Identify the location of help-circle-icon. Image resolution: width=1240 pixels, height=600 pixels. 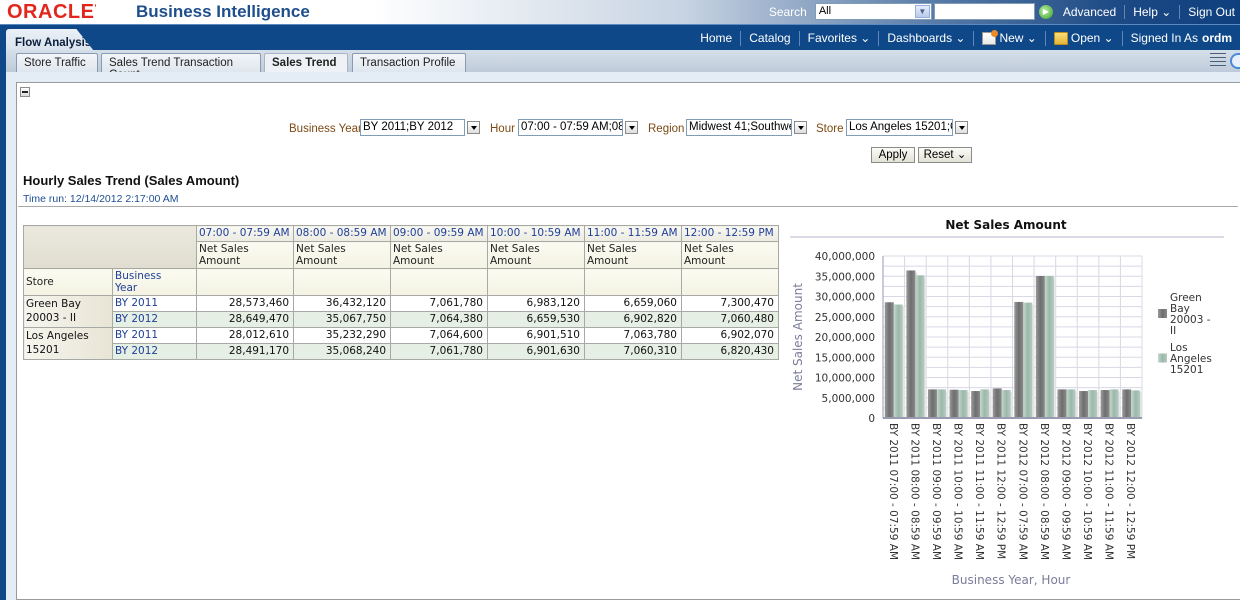
(1235, 61).